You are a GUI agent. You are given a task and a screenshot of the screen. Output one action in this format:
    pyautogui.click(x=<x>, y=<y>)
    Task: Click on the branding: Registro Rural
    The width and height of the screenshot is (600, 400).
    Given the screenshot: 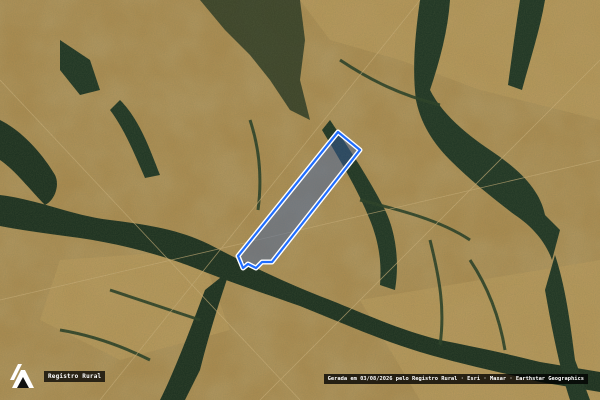 What is the action you would take?
    pyautogui.click(x=57, y=376)
    